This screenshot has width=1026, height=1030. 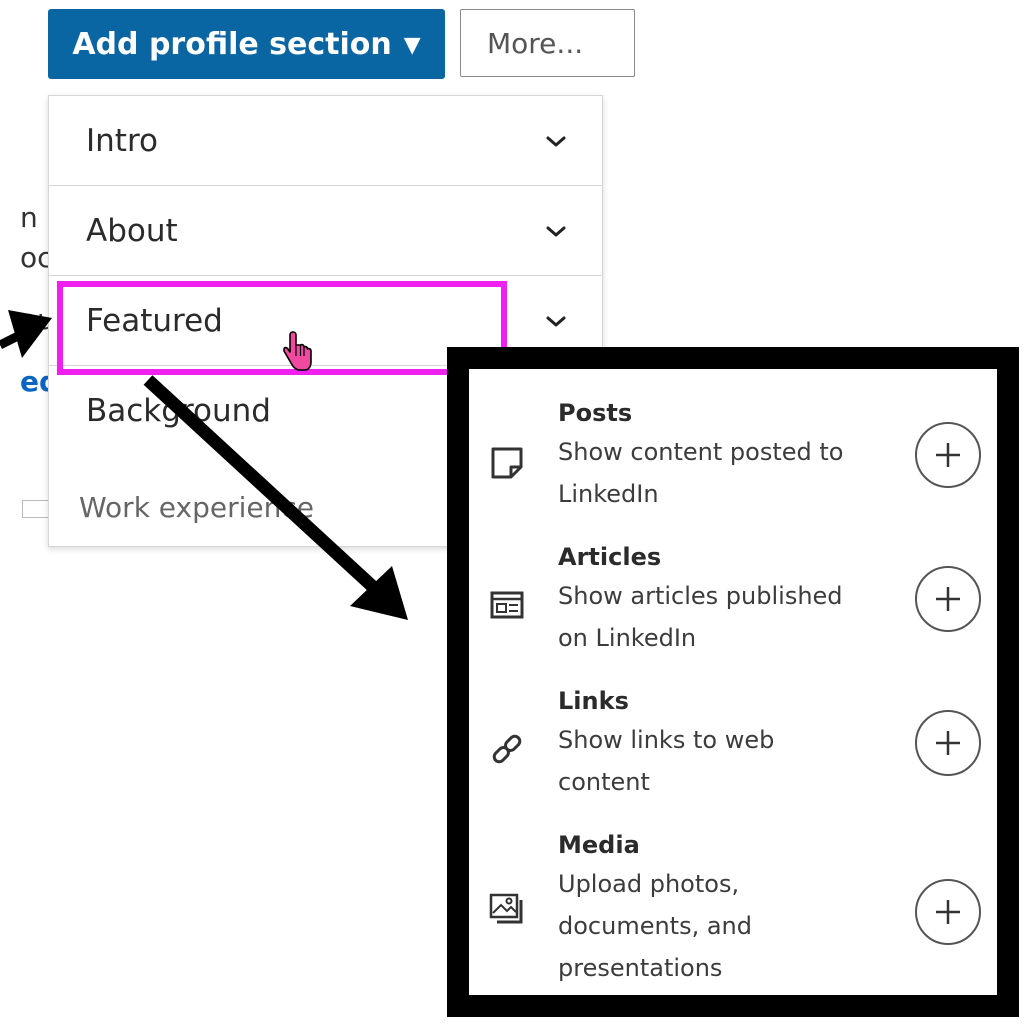 What do you see at coordinates (29, 217) in the screenshot?
I see `background-text-fragment: n` at bounding box center [29, 217].